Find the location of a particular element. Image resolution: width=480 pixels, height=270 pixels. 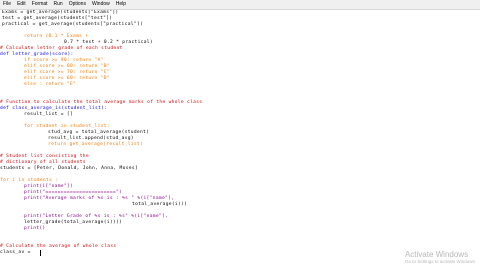

menu-bar: File Edit Format Run Options Window Help is located at coordinates (240, 5).